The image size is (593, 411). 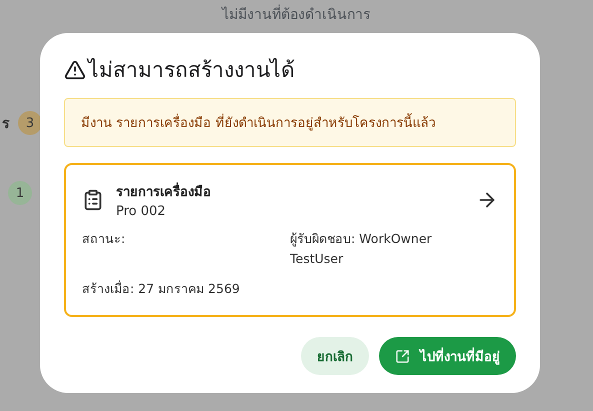 I want to click on status-label: สถานะ:, so click(x=104, y=239).